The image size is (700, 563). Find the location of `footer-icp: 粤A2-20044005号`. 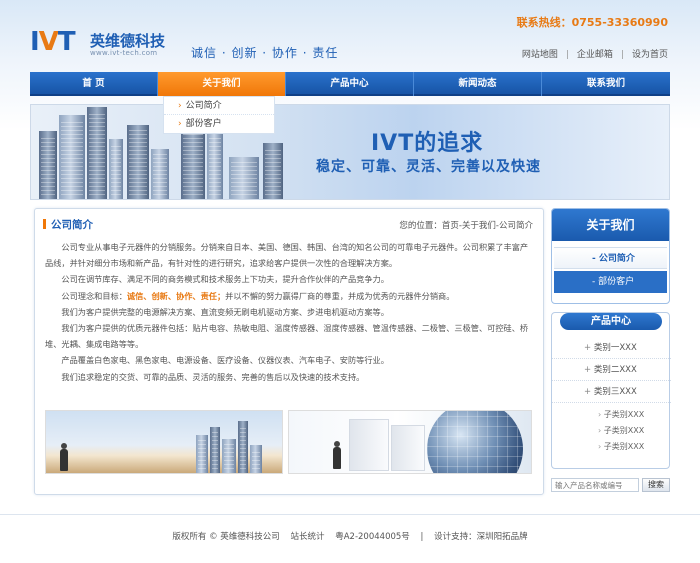

footer-icp: 粤A2-20044005号 is located at coordinates (372, 537).